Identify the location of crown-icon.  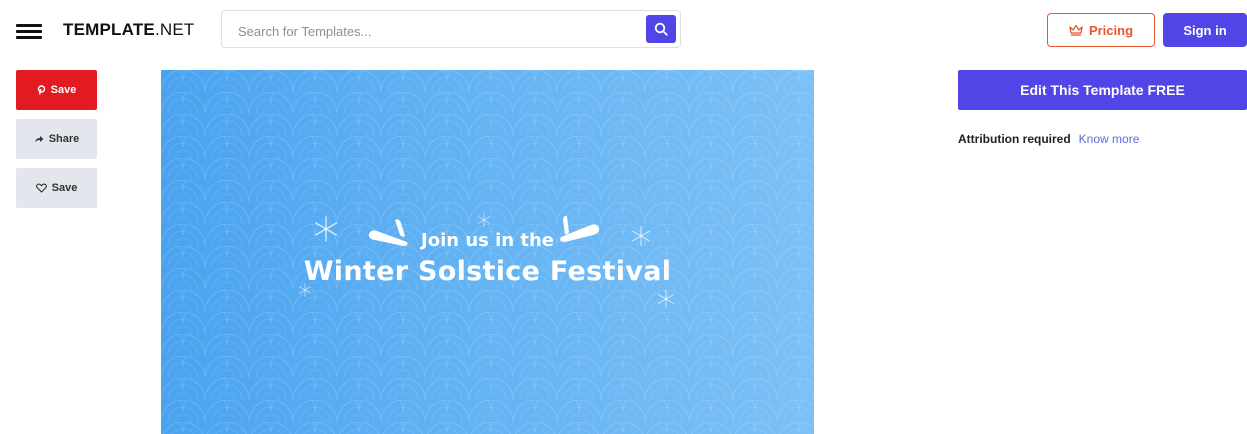
(1076, 30).